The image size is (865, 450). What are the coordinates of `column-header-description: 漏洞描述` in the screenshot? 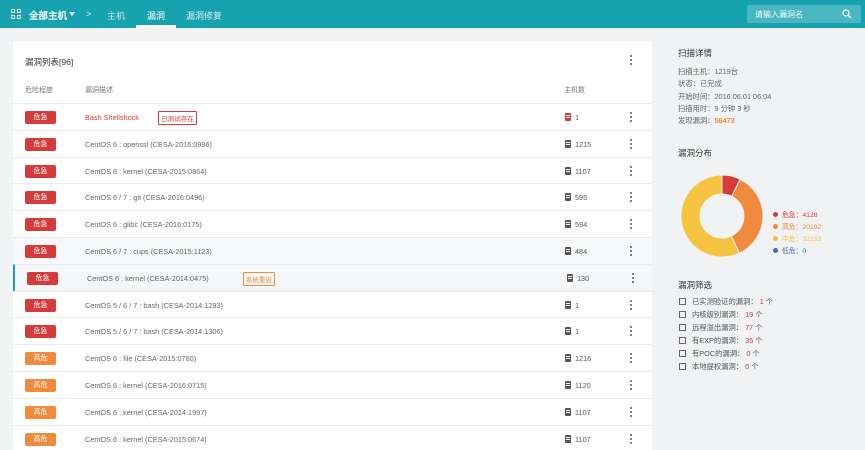 It's located at (99, 90).